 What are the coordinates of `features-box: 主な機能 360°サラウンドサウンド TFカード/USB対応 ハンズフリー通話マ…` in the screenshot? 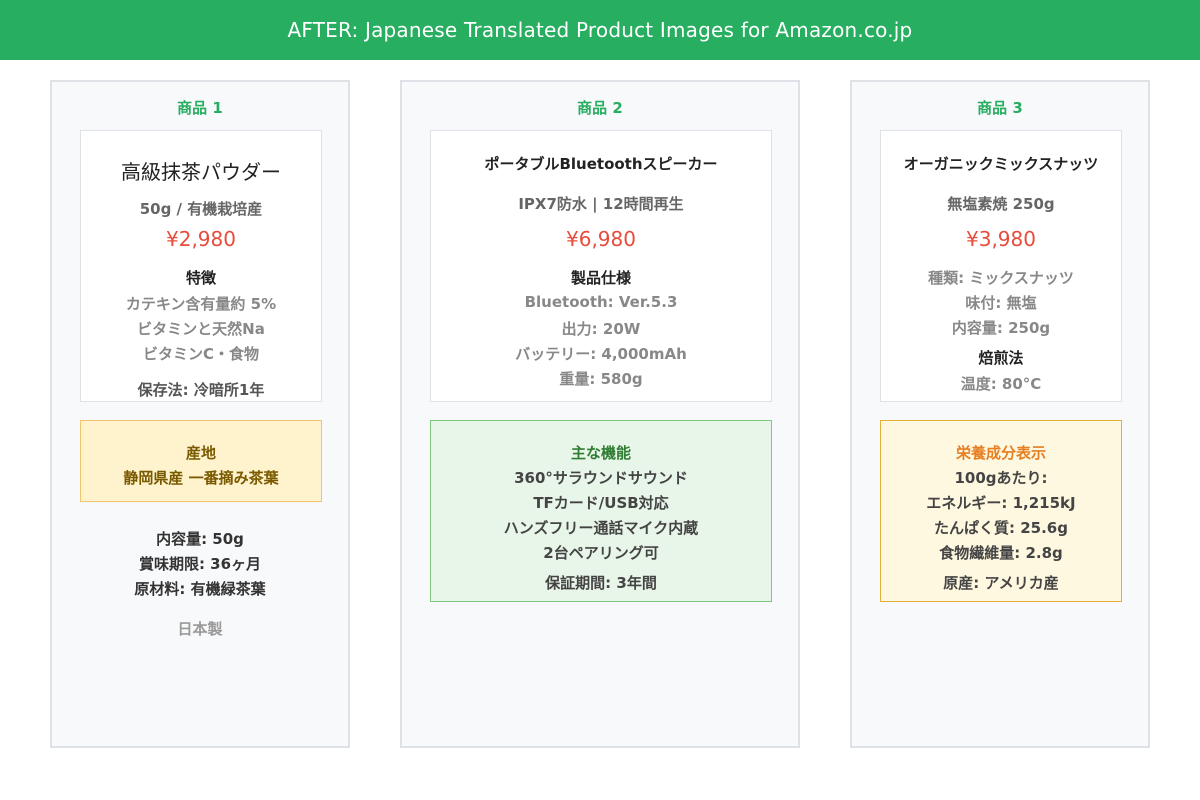 It's located at (601, 511).